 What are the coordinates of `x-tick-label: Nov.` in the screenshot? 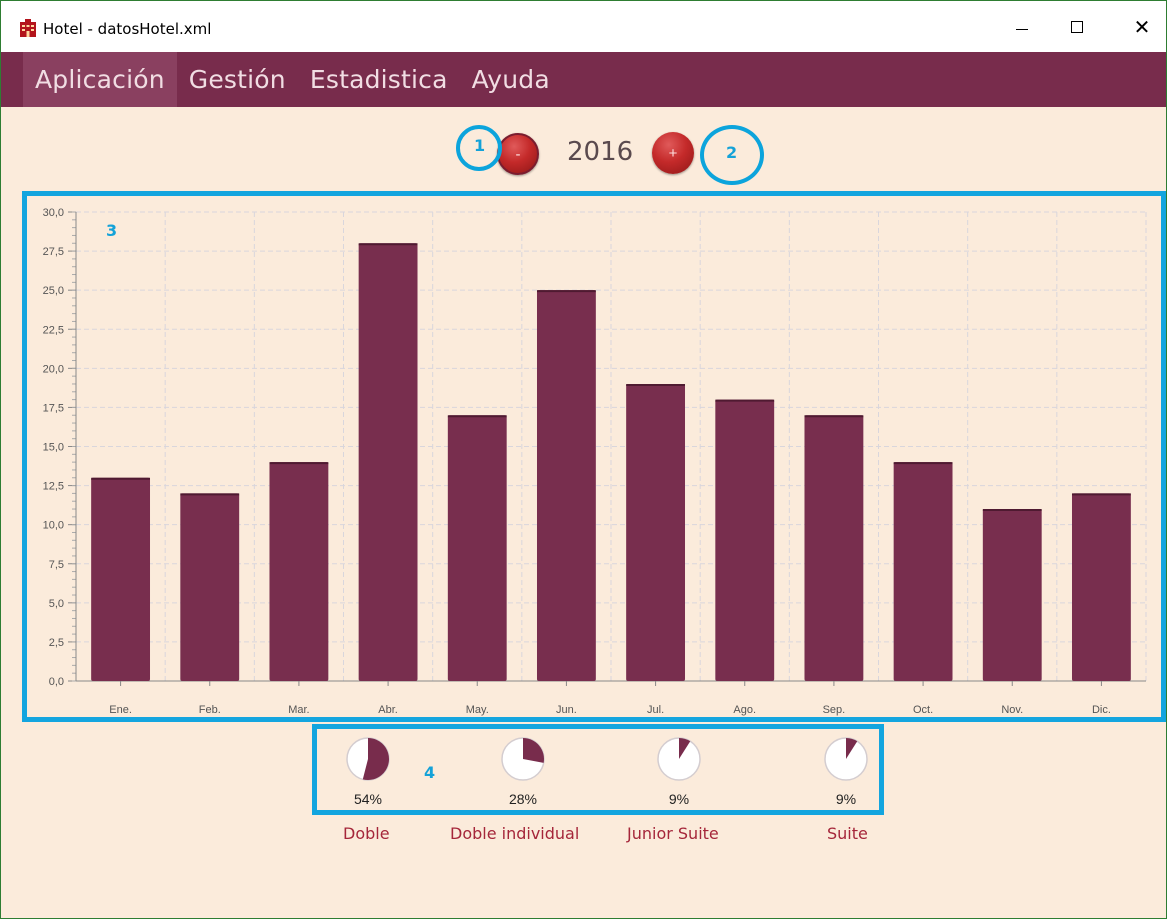 It's located at (1012, 710).